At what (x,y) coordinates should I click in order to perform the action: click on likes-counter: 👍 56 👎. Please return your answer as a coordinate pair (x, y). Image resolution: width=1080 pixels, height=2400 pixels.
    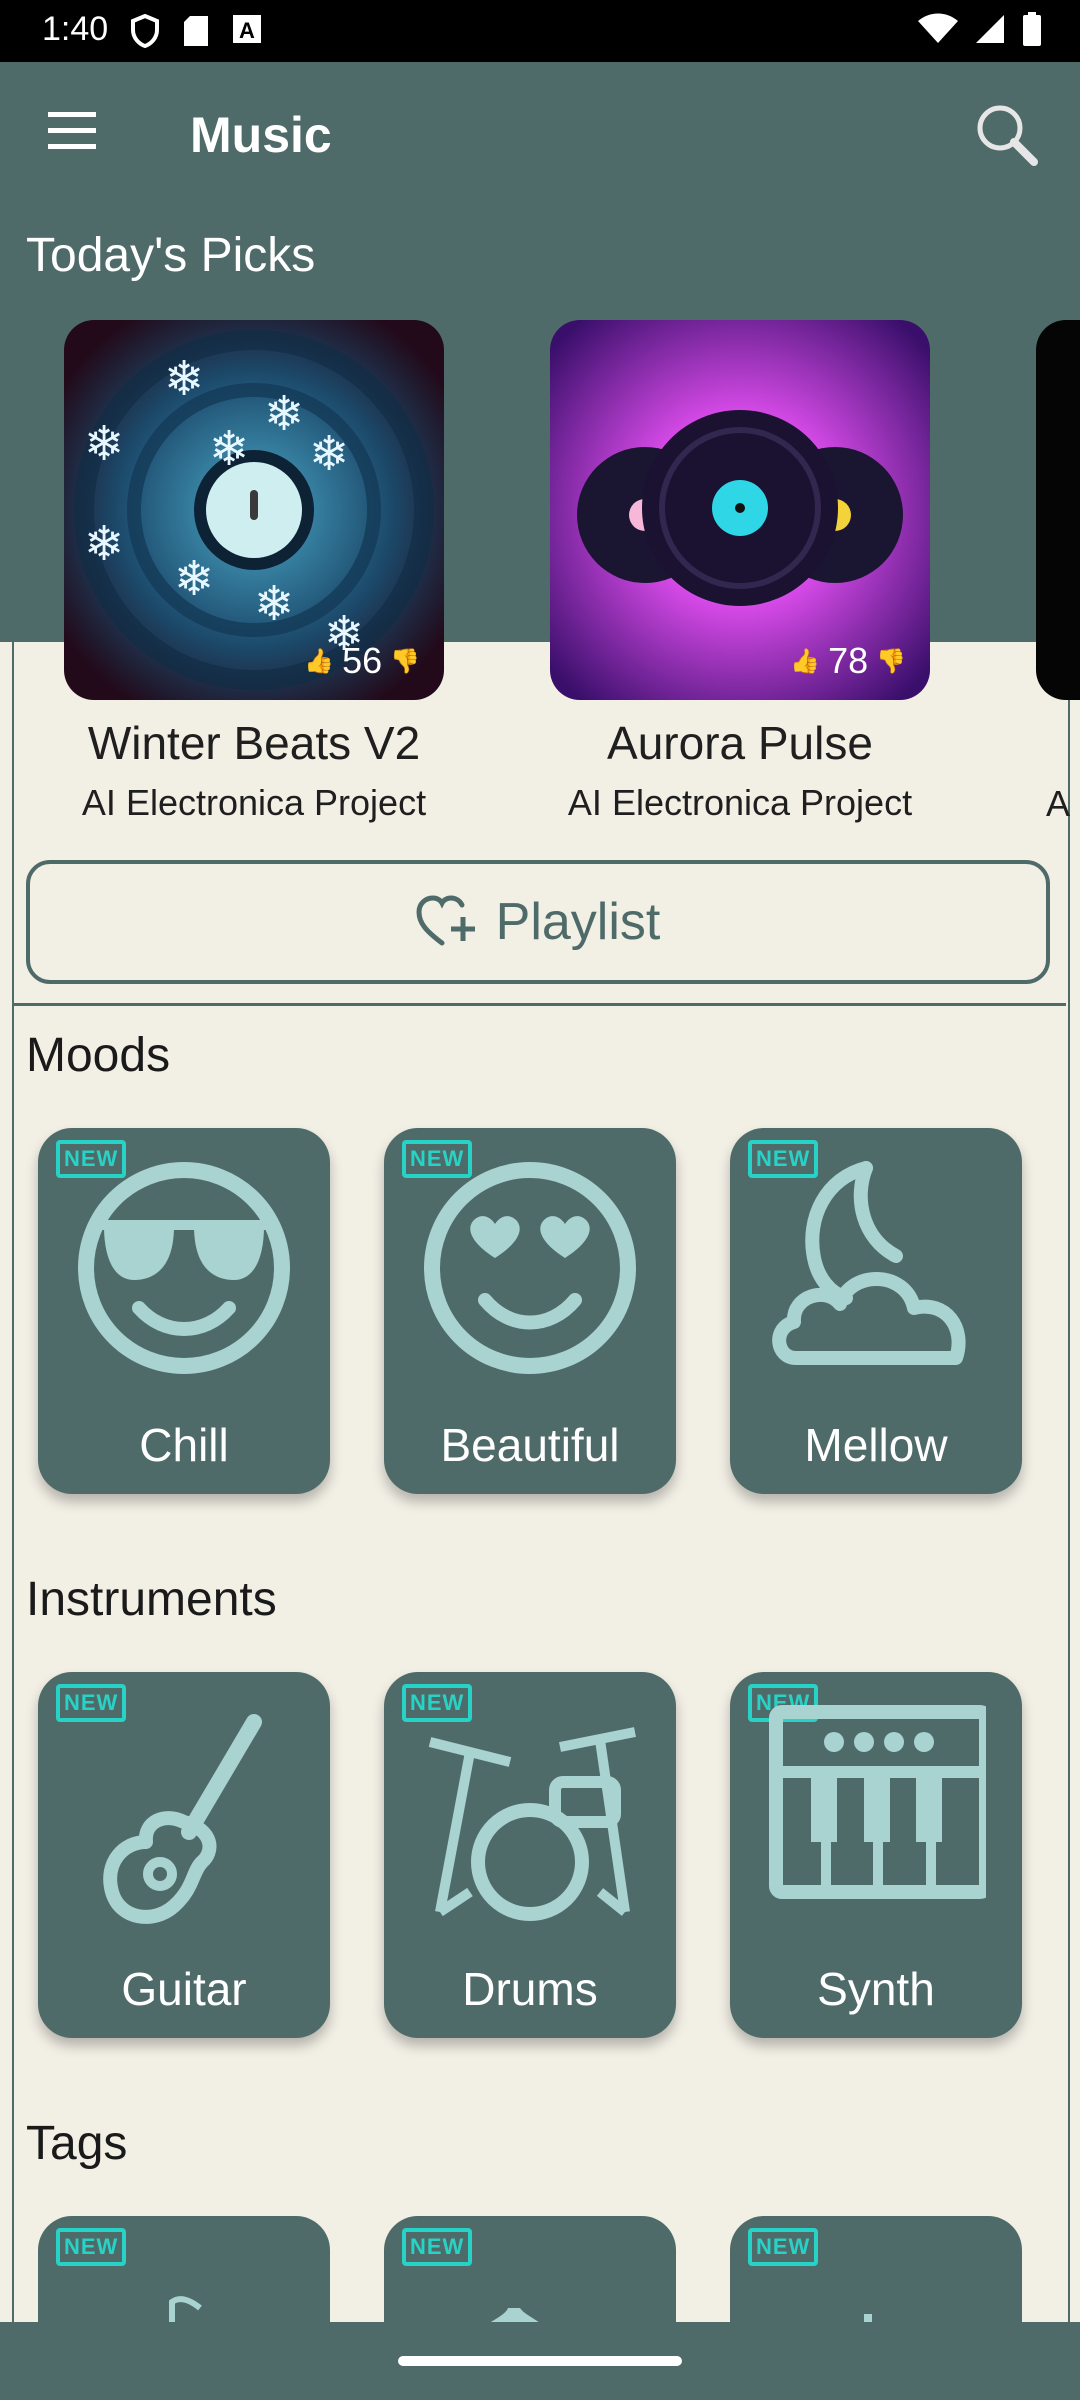
    Looking at the image, I should click on (362, 661).